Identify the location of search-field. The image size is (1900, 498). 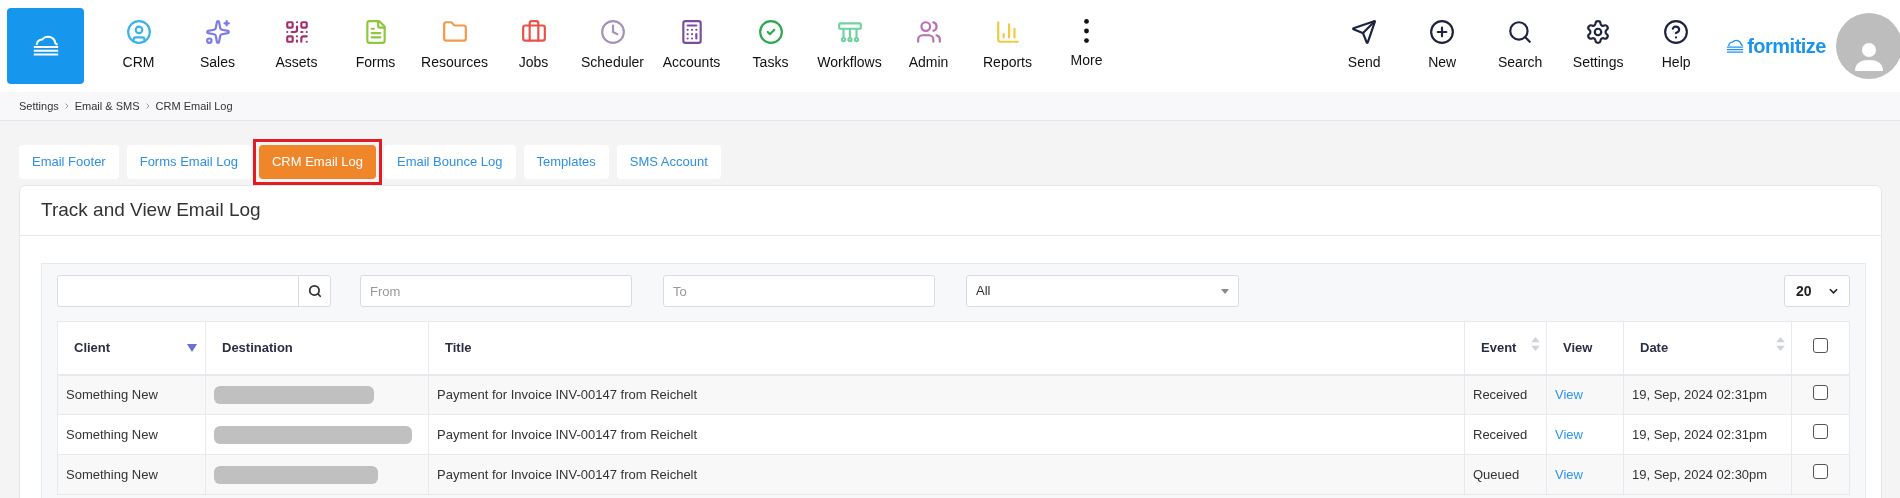
(194, 291).